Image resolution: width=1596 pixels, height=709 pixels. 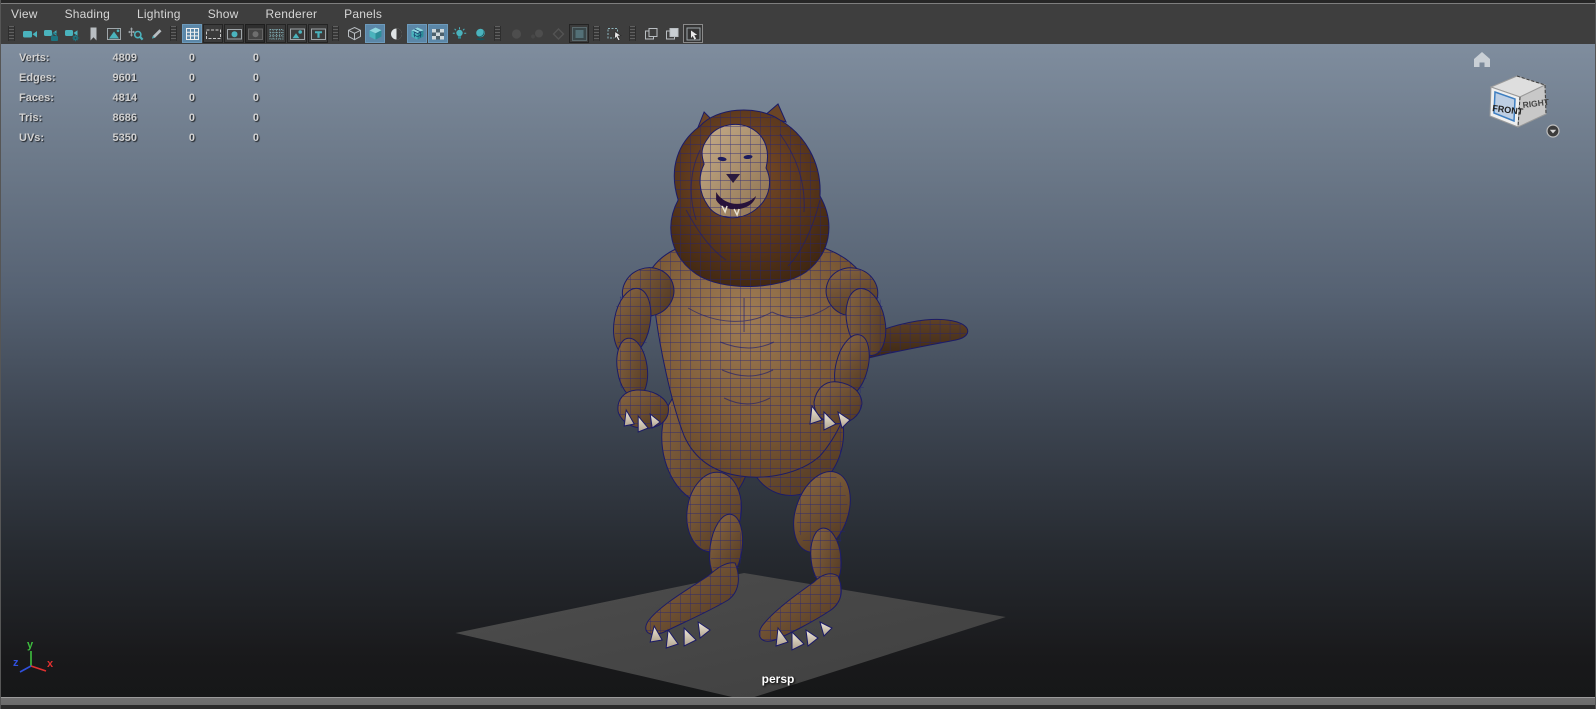 What do you see at coordinates (135, 33) in the screenshot?
I see `pan-zoom-icon` at bounding box center [135, 33].